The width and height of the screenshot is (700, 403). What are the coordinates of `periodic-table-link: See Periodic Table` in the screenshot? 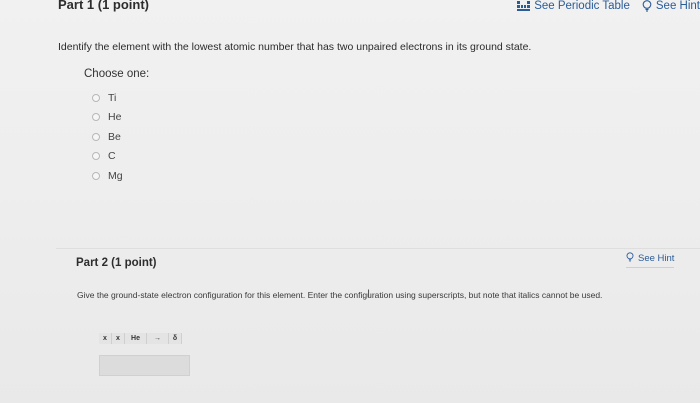 It's located at (573, 6).